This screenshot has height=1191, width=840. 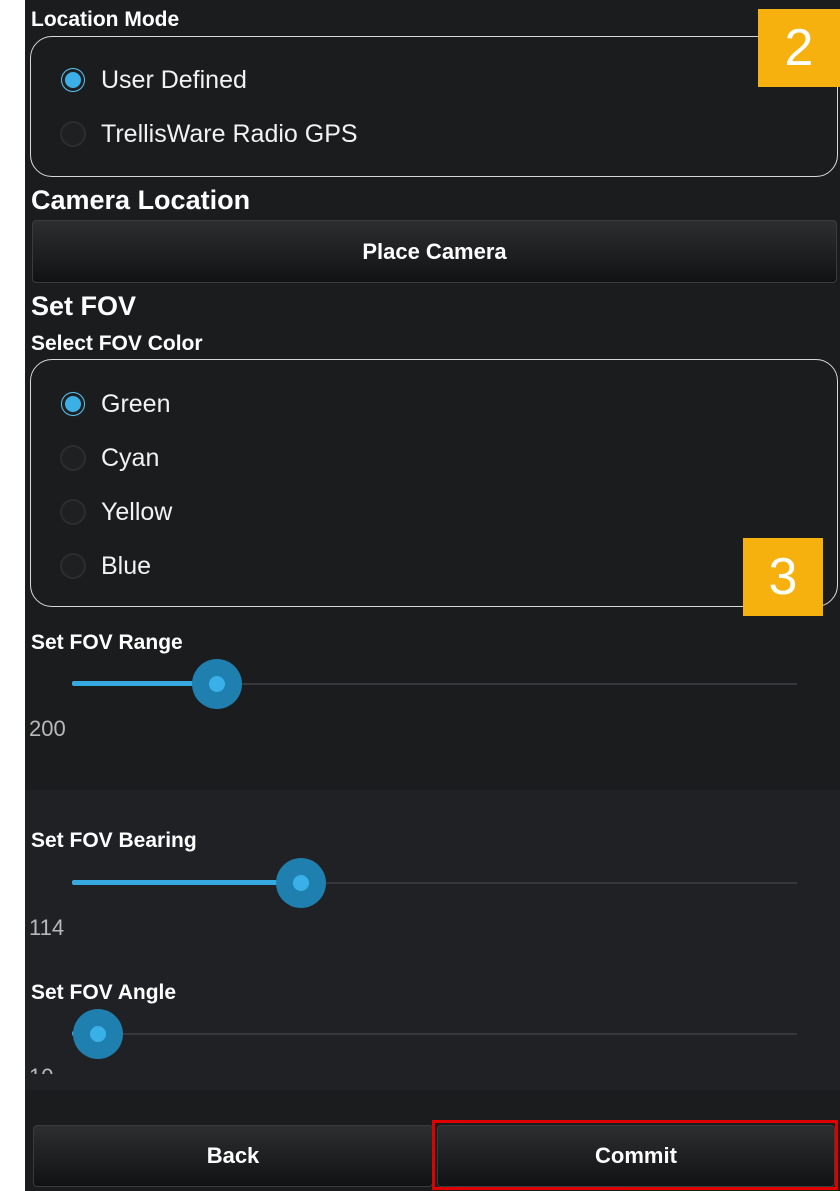 I want to click on location-mode-group, so click(x=434, y=106).